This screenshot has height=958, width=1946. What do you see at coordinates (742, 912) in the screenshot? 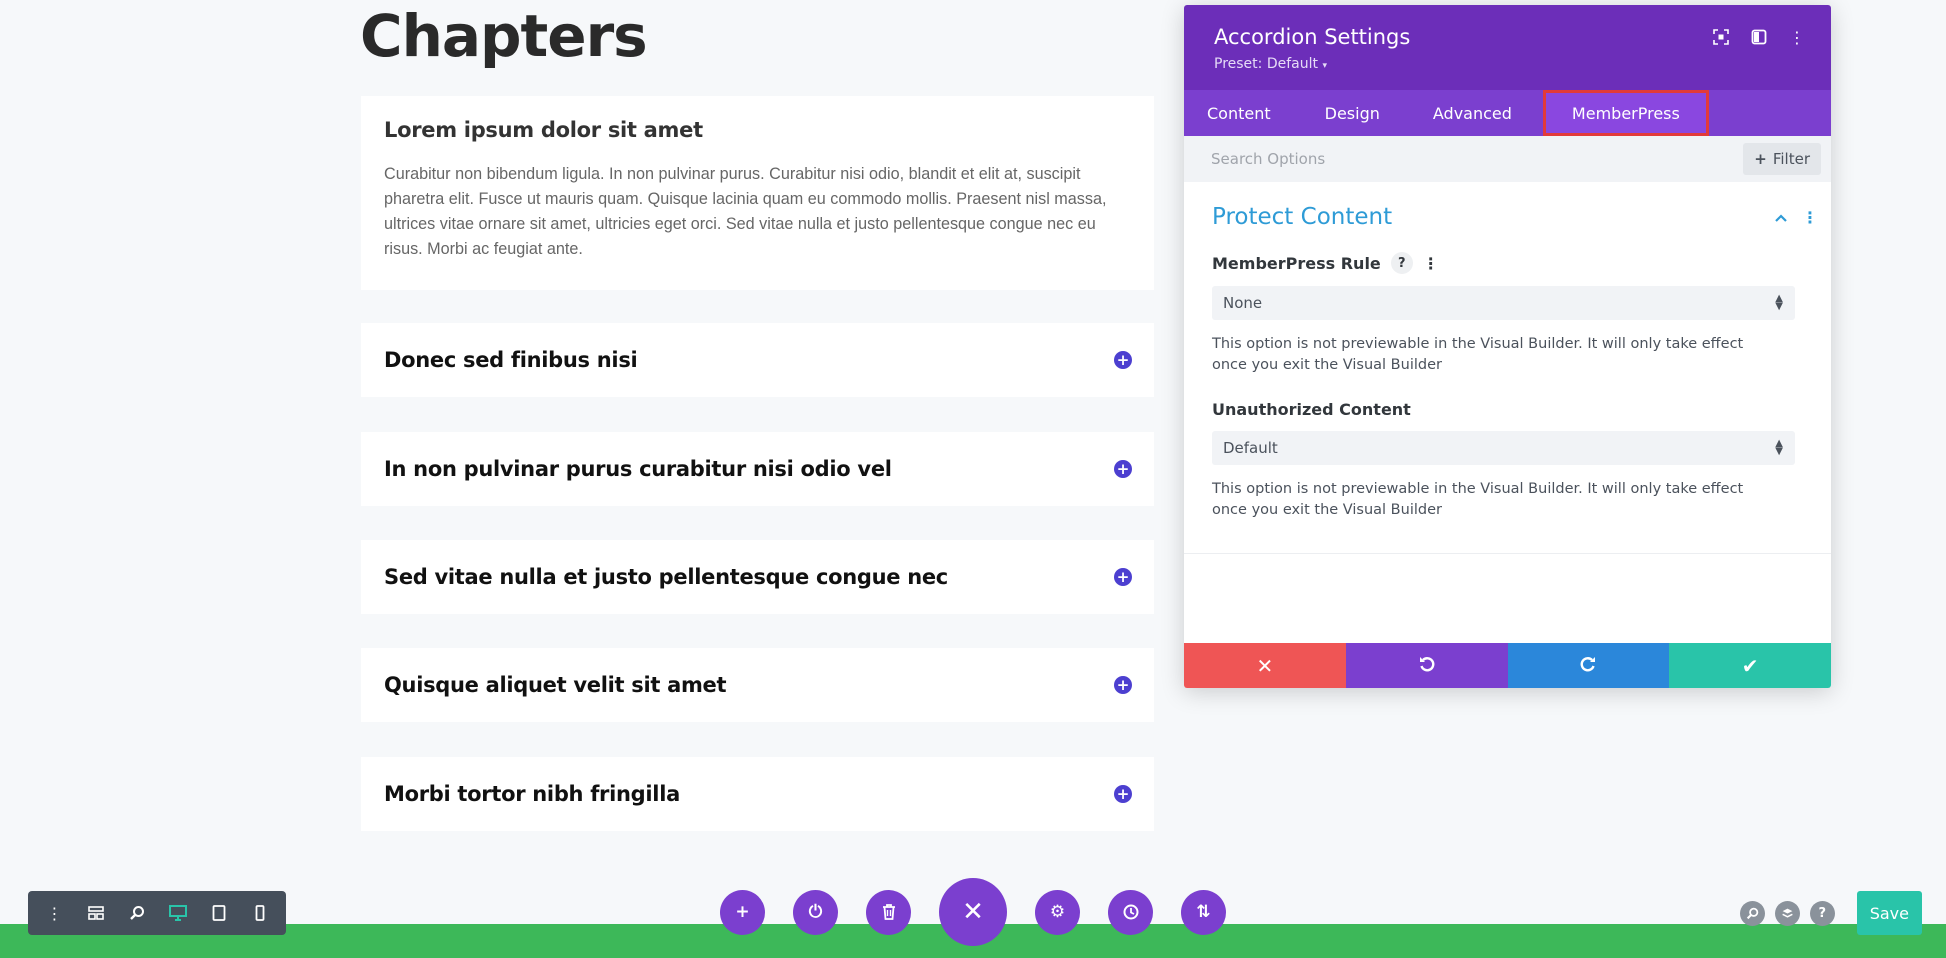
I see `add-icon: +` at bounding box center [742, 912].